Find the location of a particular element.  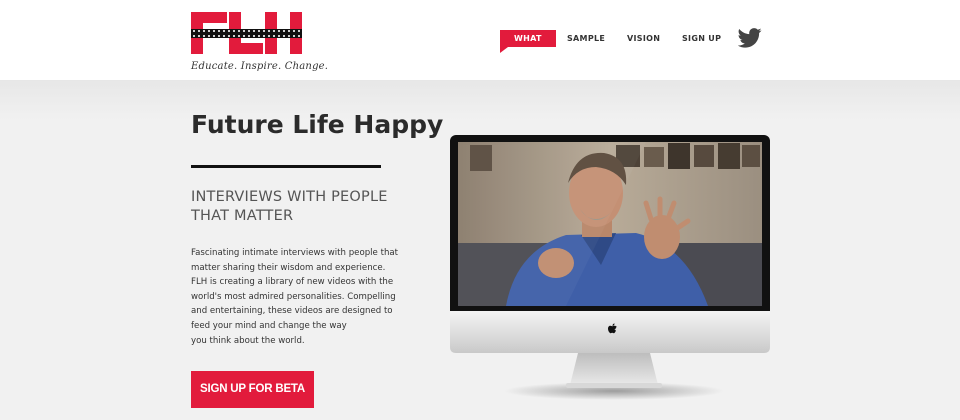

description-line: you think about the world. is located at coordinates (248, 340).